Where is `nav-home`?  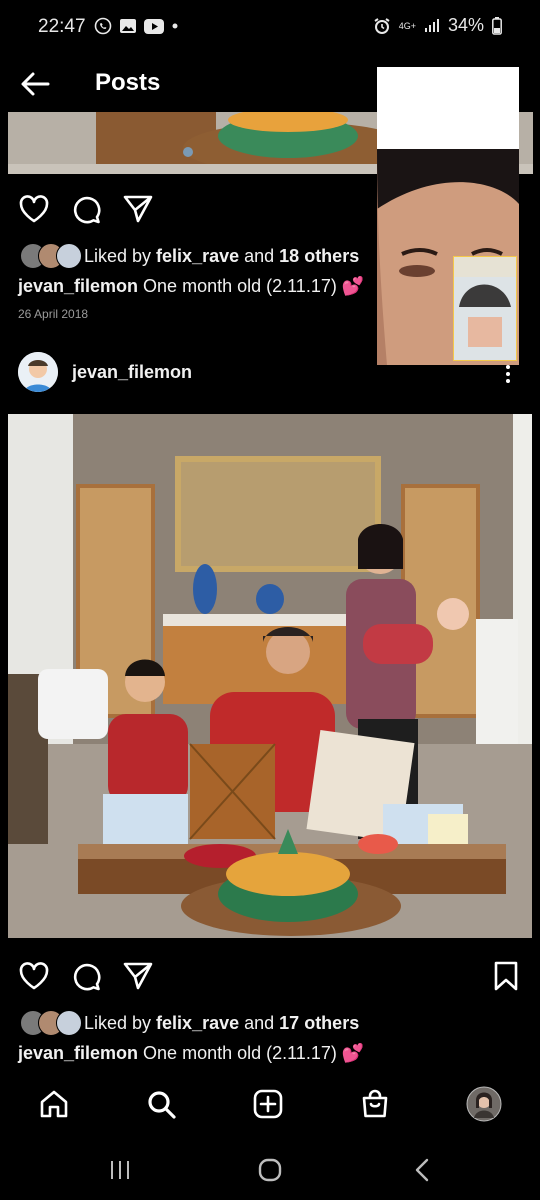
nav-home is located at coordinates (54, 1106).